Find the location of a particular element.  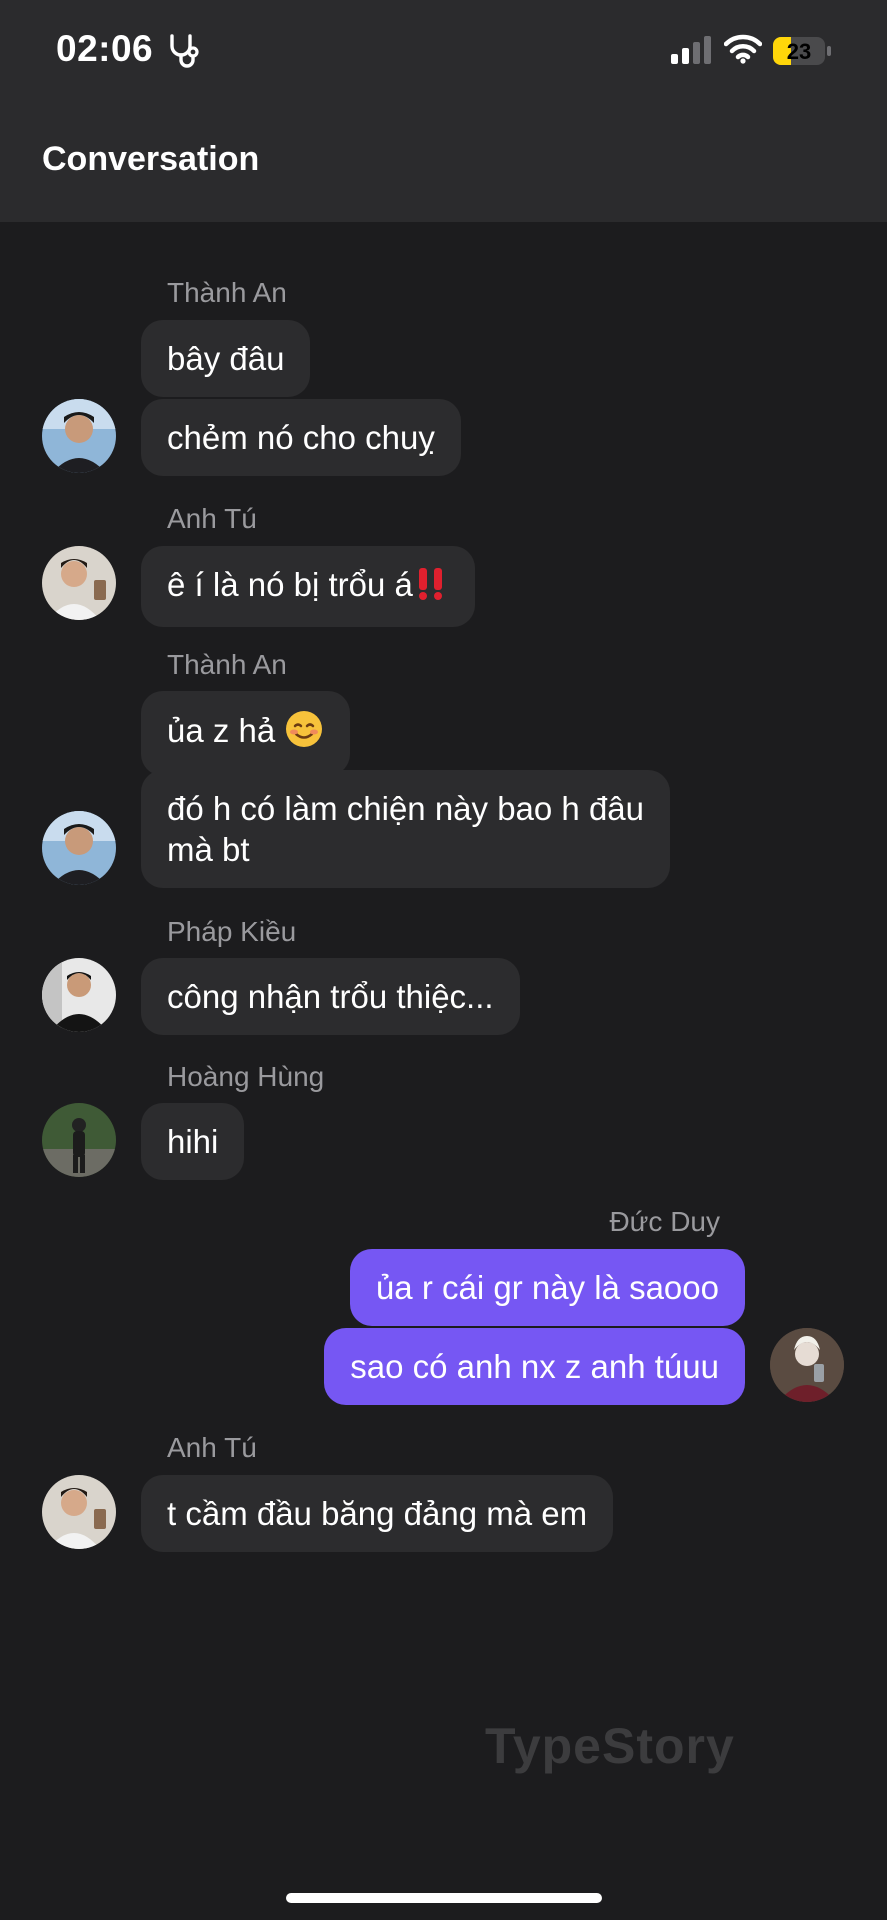

sender-name: Đức Duy is located at coordinates (664, 1221).